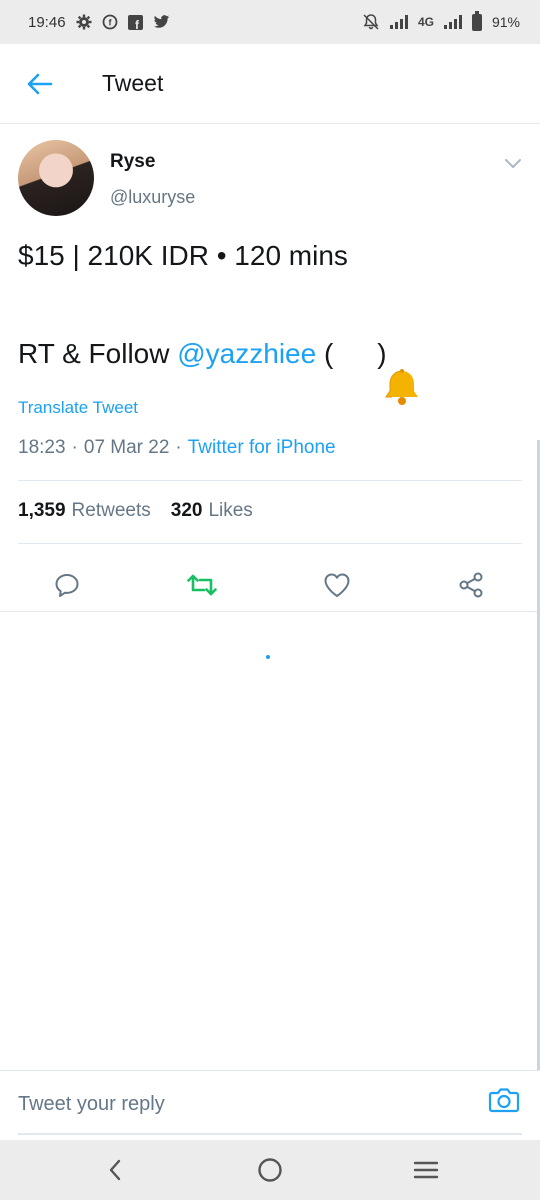 This screenshot has height=1200, width=540. Describe the element at coordinates (376, 370) in the screenshot. I see `bell-icon` at that location.